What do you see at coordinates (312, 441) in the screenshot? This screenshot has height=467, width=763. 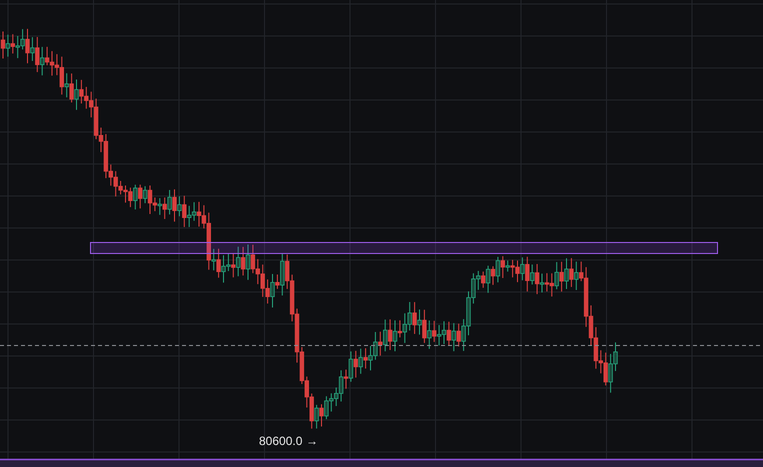 I see `arrow-icon: →` at bounding box center [312, 441].